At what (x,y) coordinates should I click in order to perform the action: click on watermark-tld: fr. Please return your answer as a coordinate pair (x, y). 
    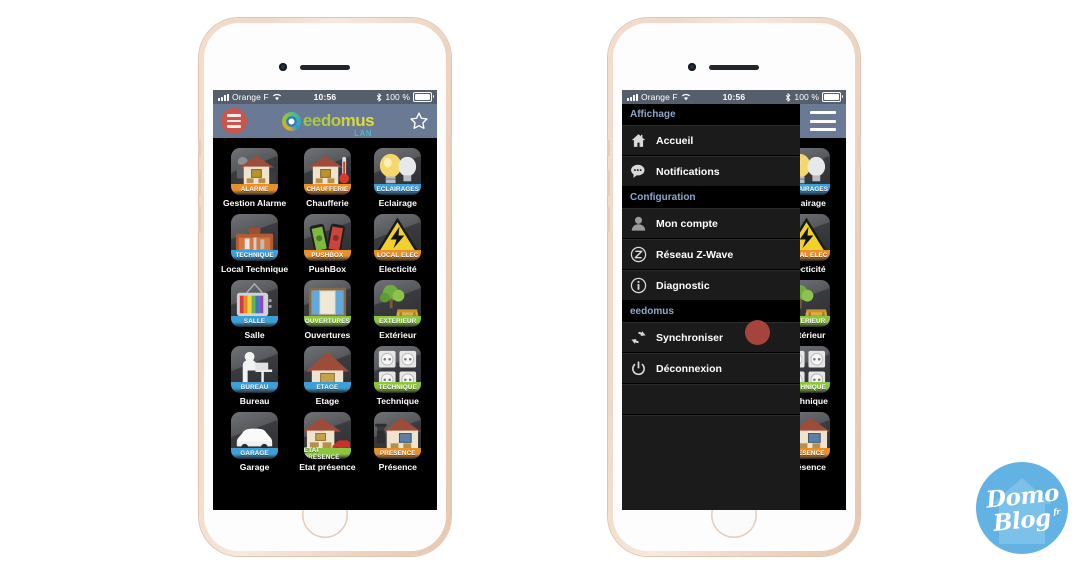
    Looking at the image, I should click on (1056, 511).